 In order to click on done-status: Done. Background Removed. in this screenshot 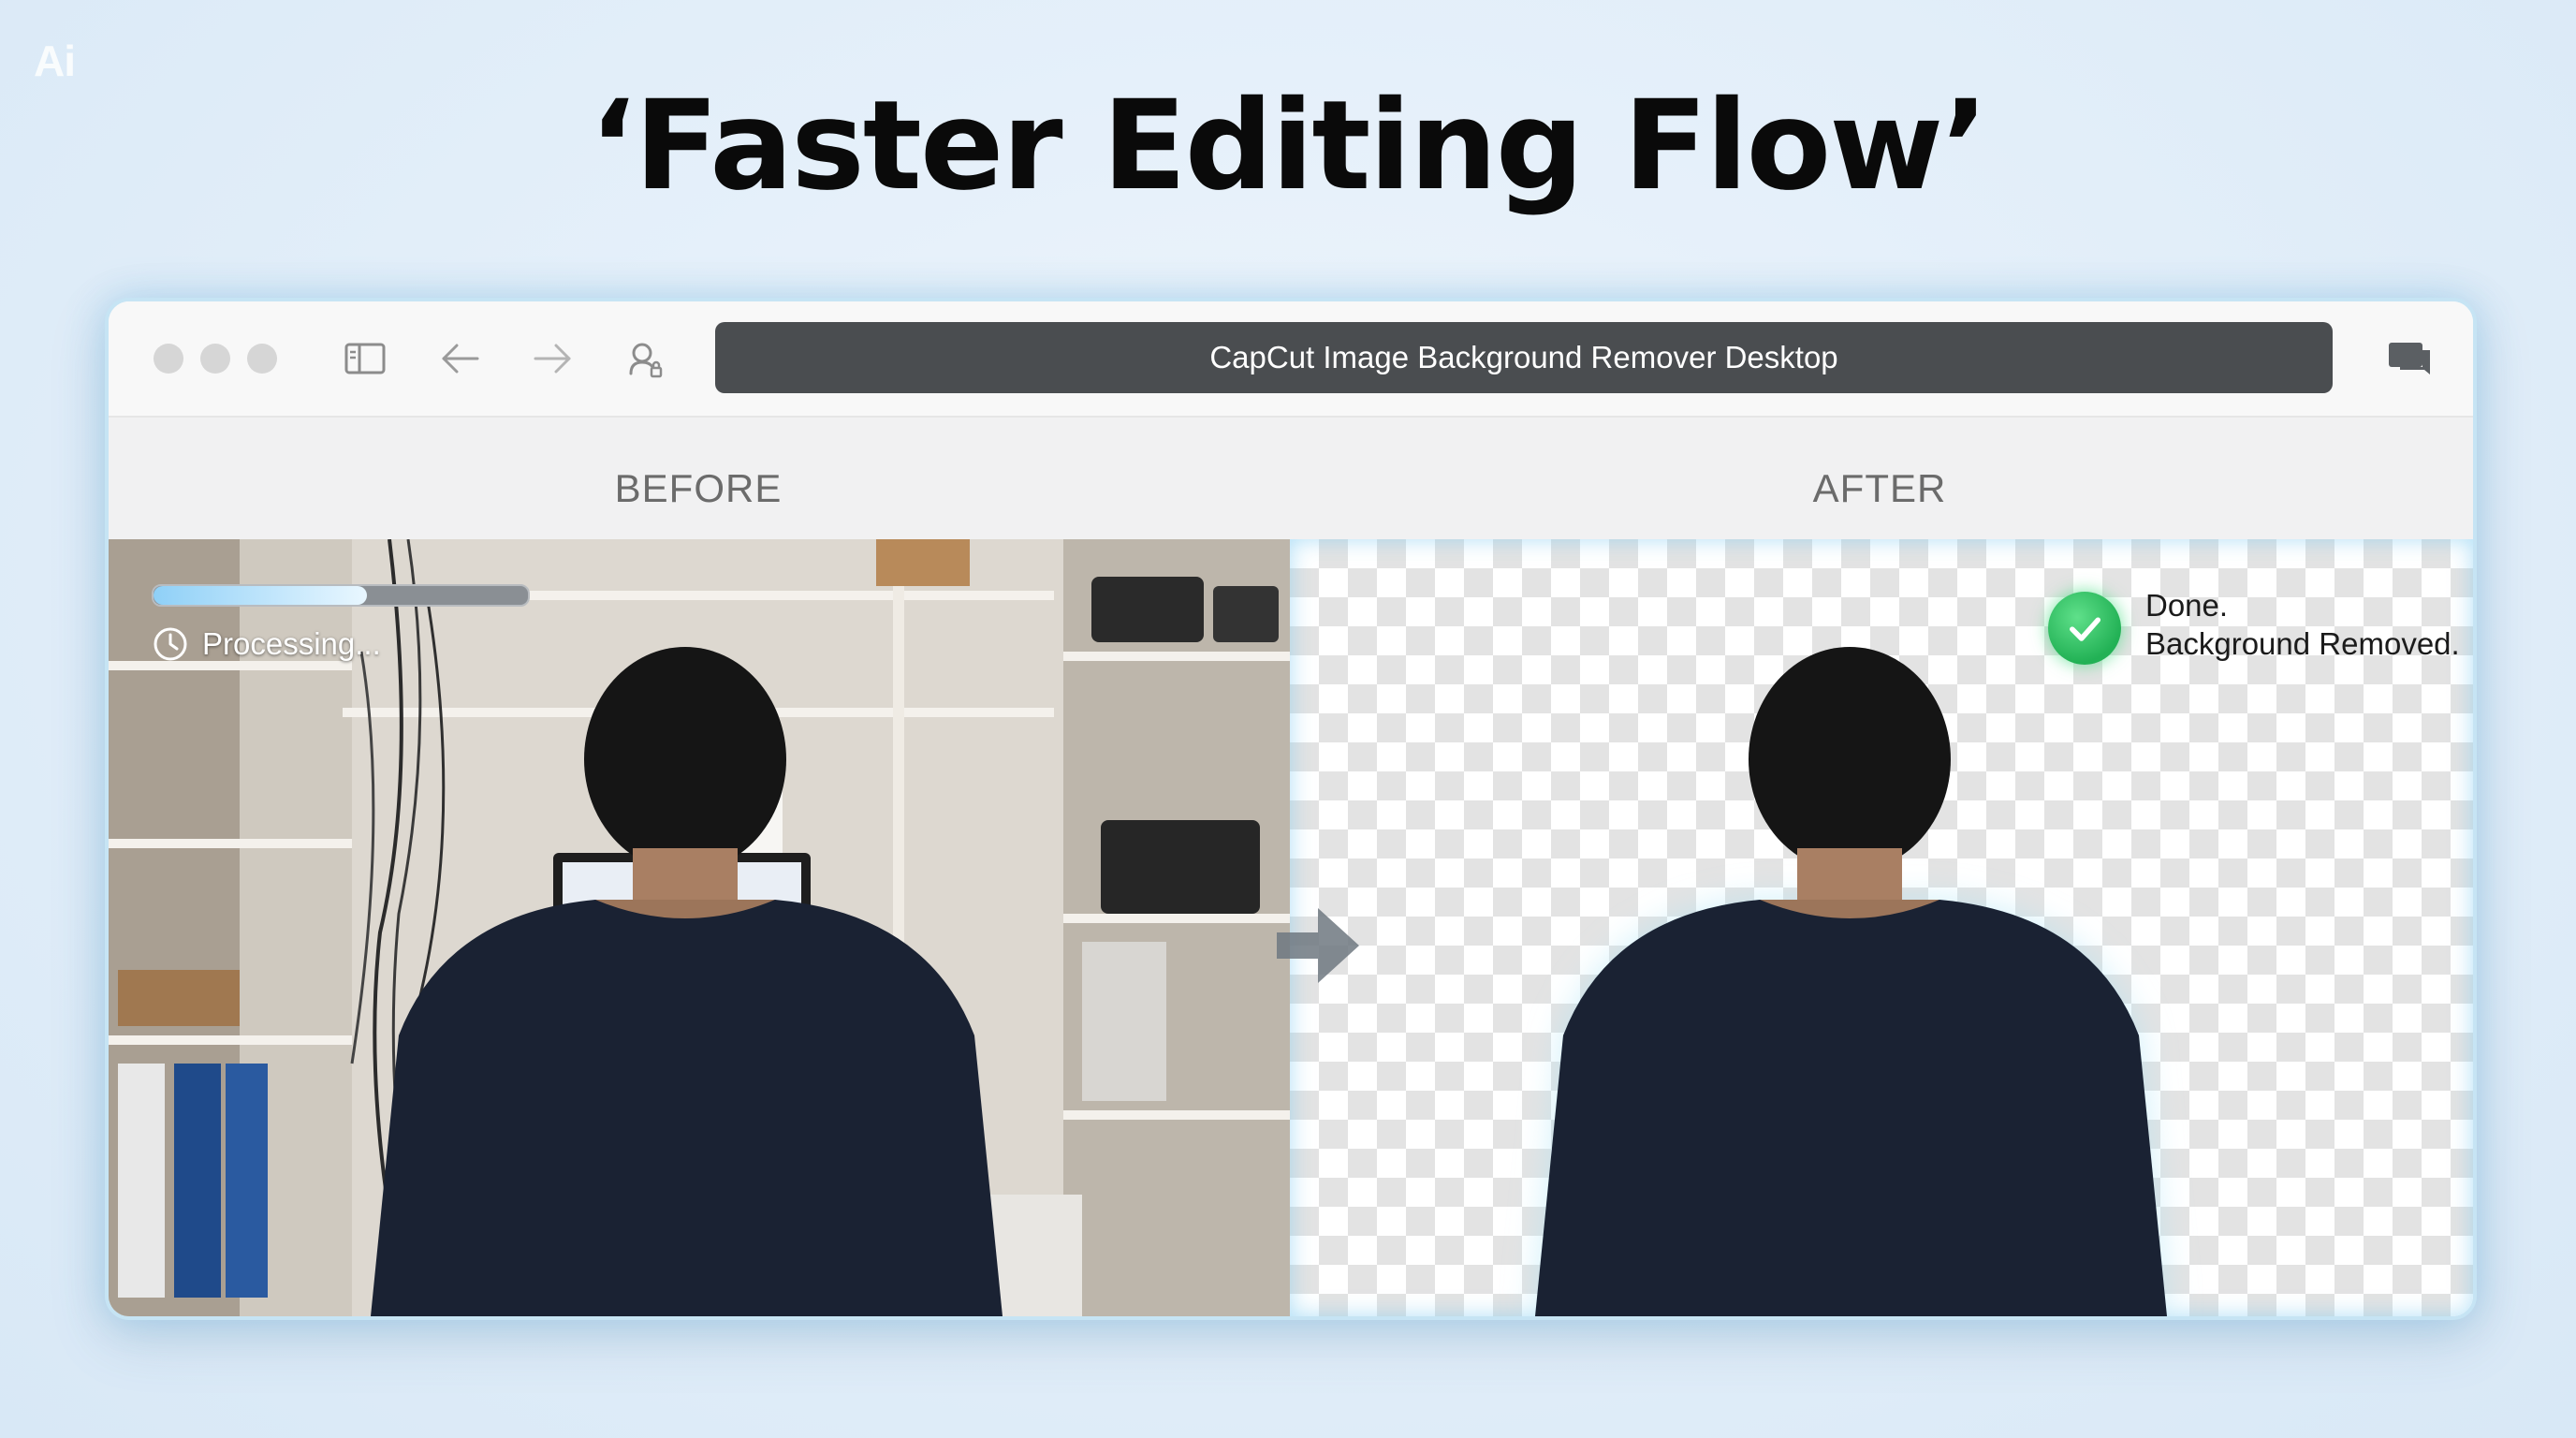, I will do `click(2254, 625)`.